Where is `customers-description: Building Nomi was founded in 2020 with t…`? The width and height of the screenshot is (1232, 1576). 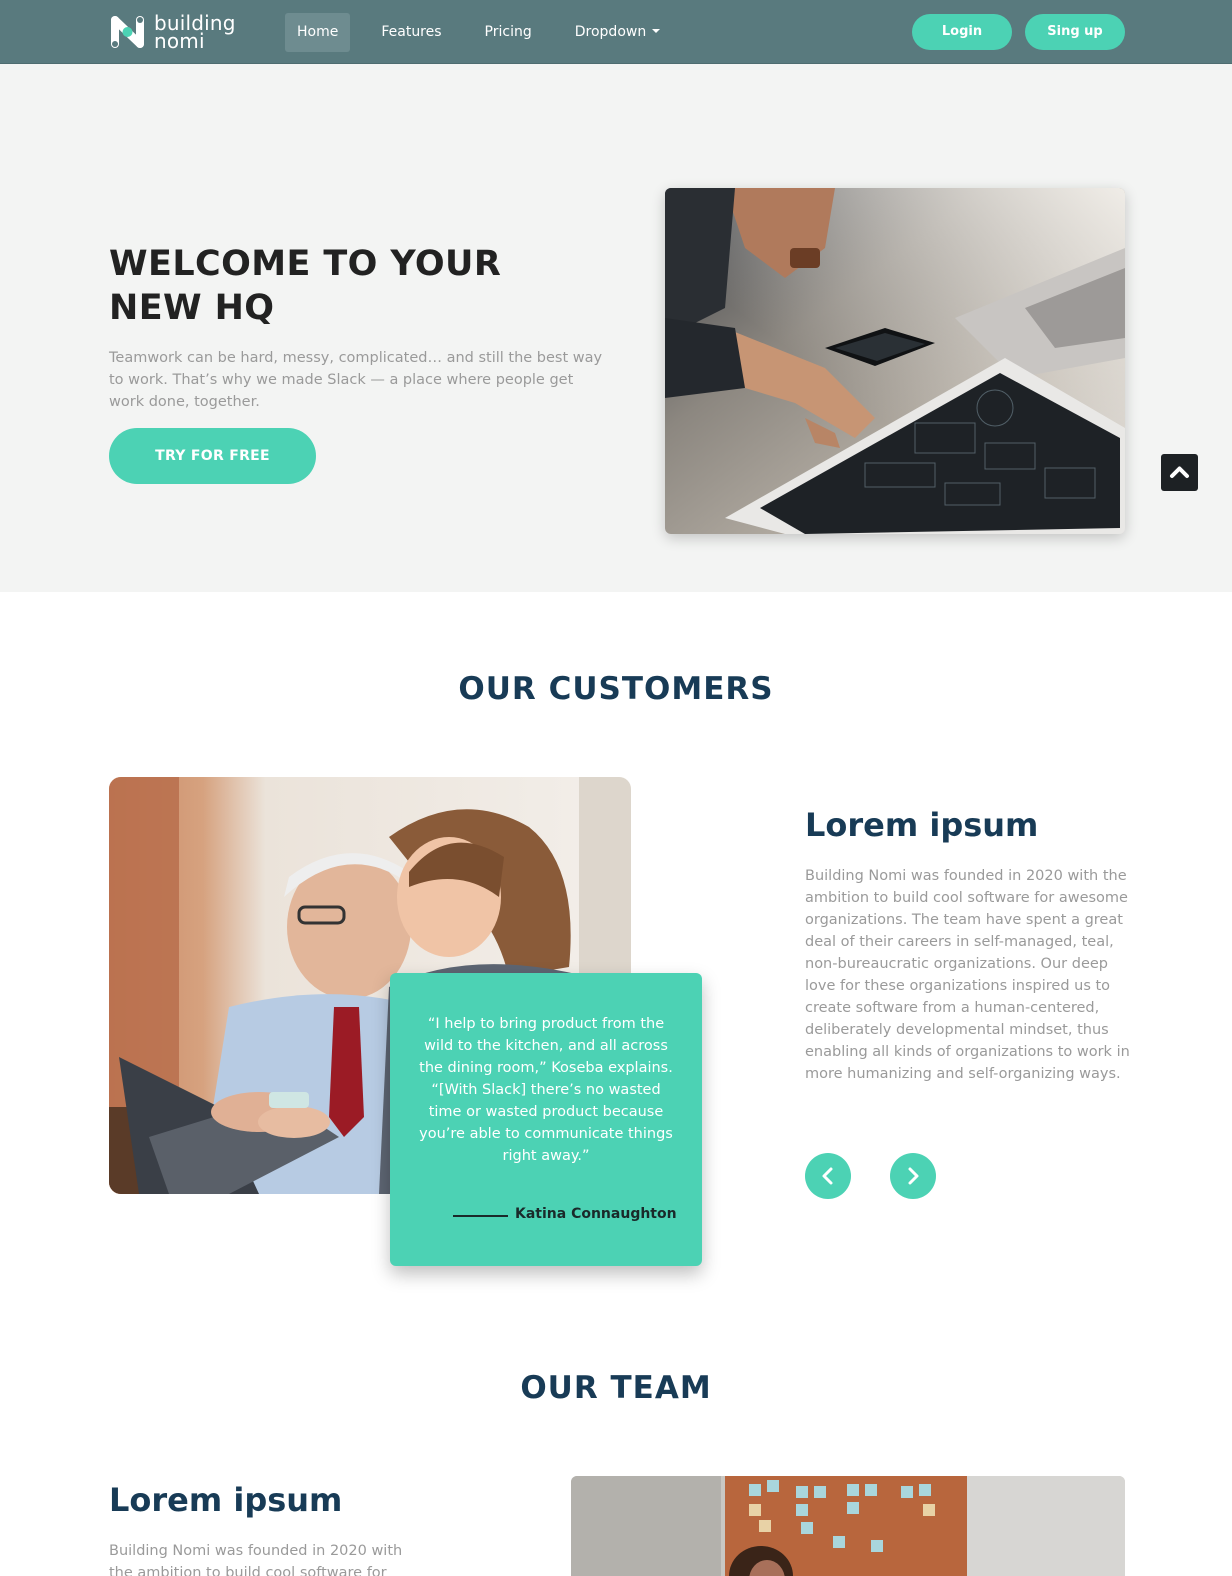 customers-description: Building Nomi was founded in 2020 with t… is located at coordinates (967, 975).